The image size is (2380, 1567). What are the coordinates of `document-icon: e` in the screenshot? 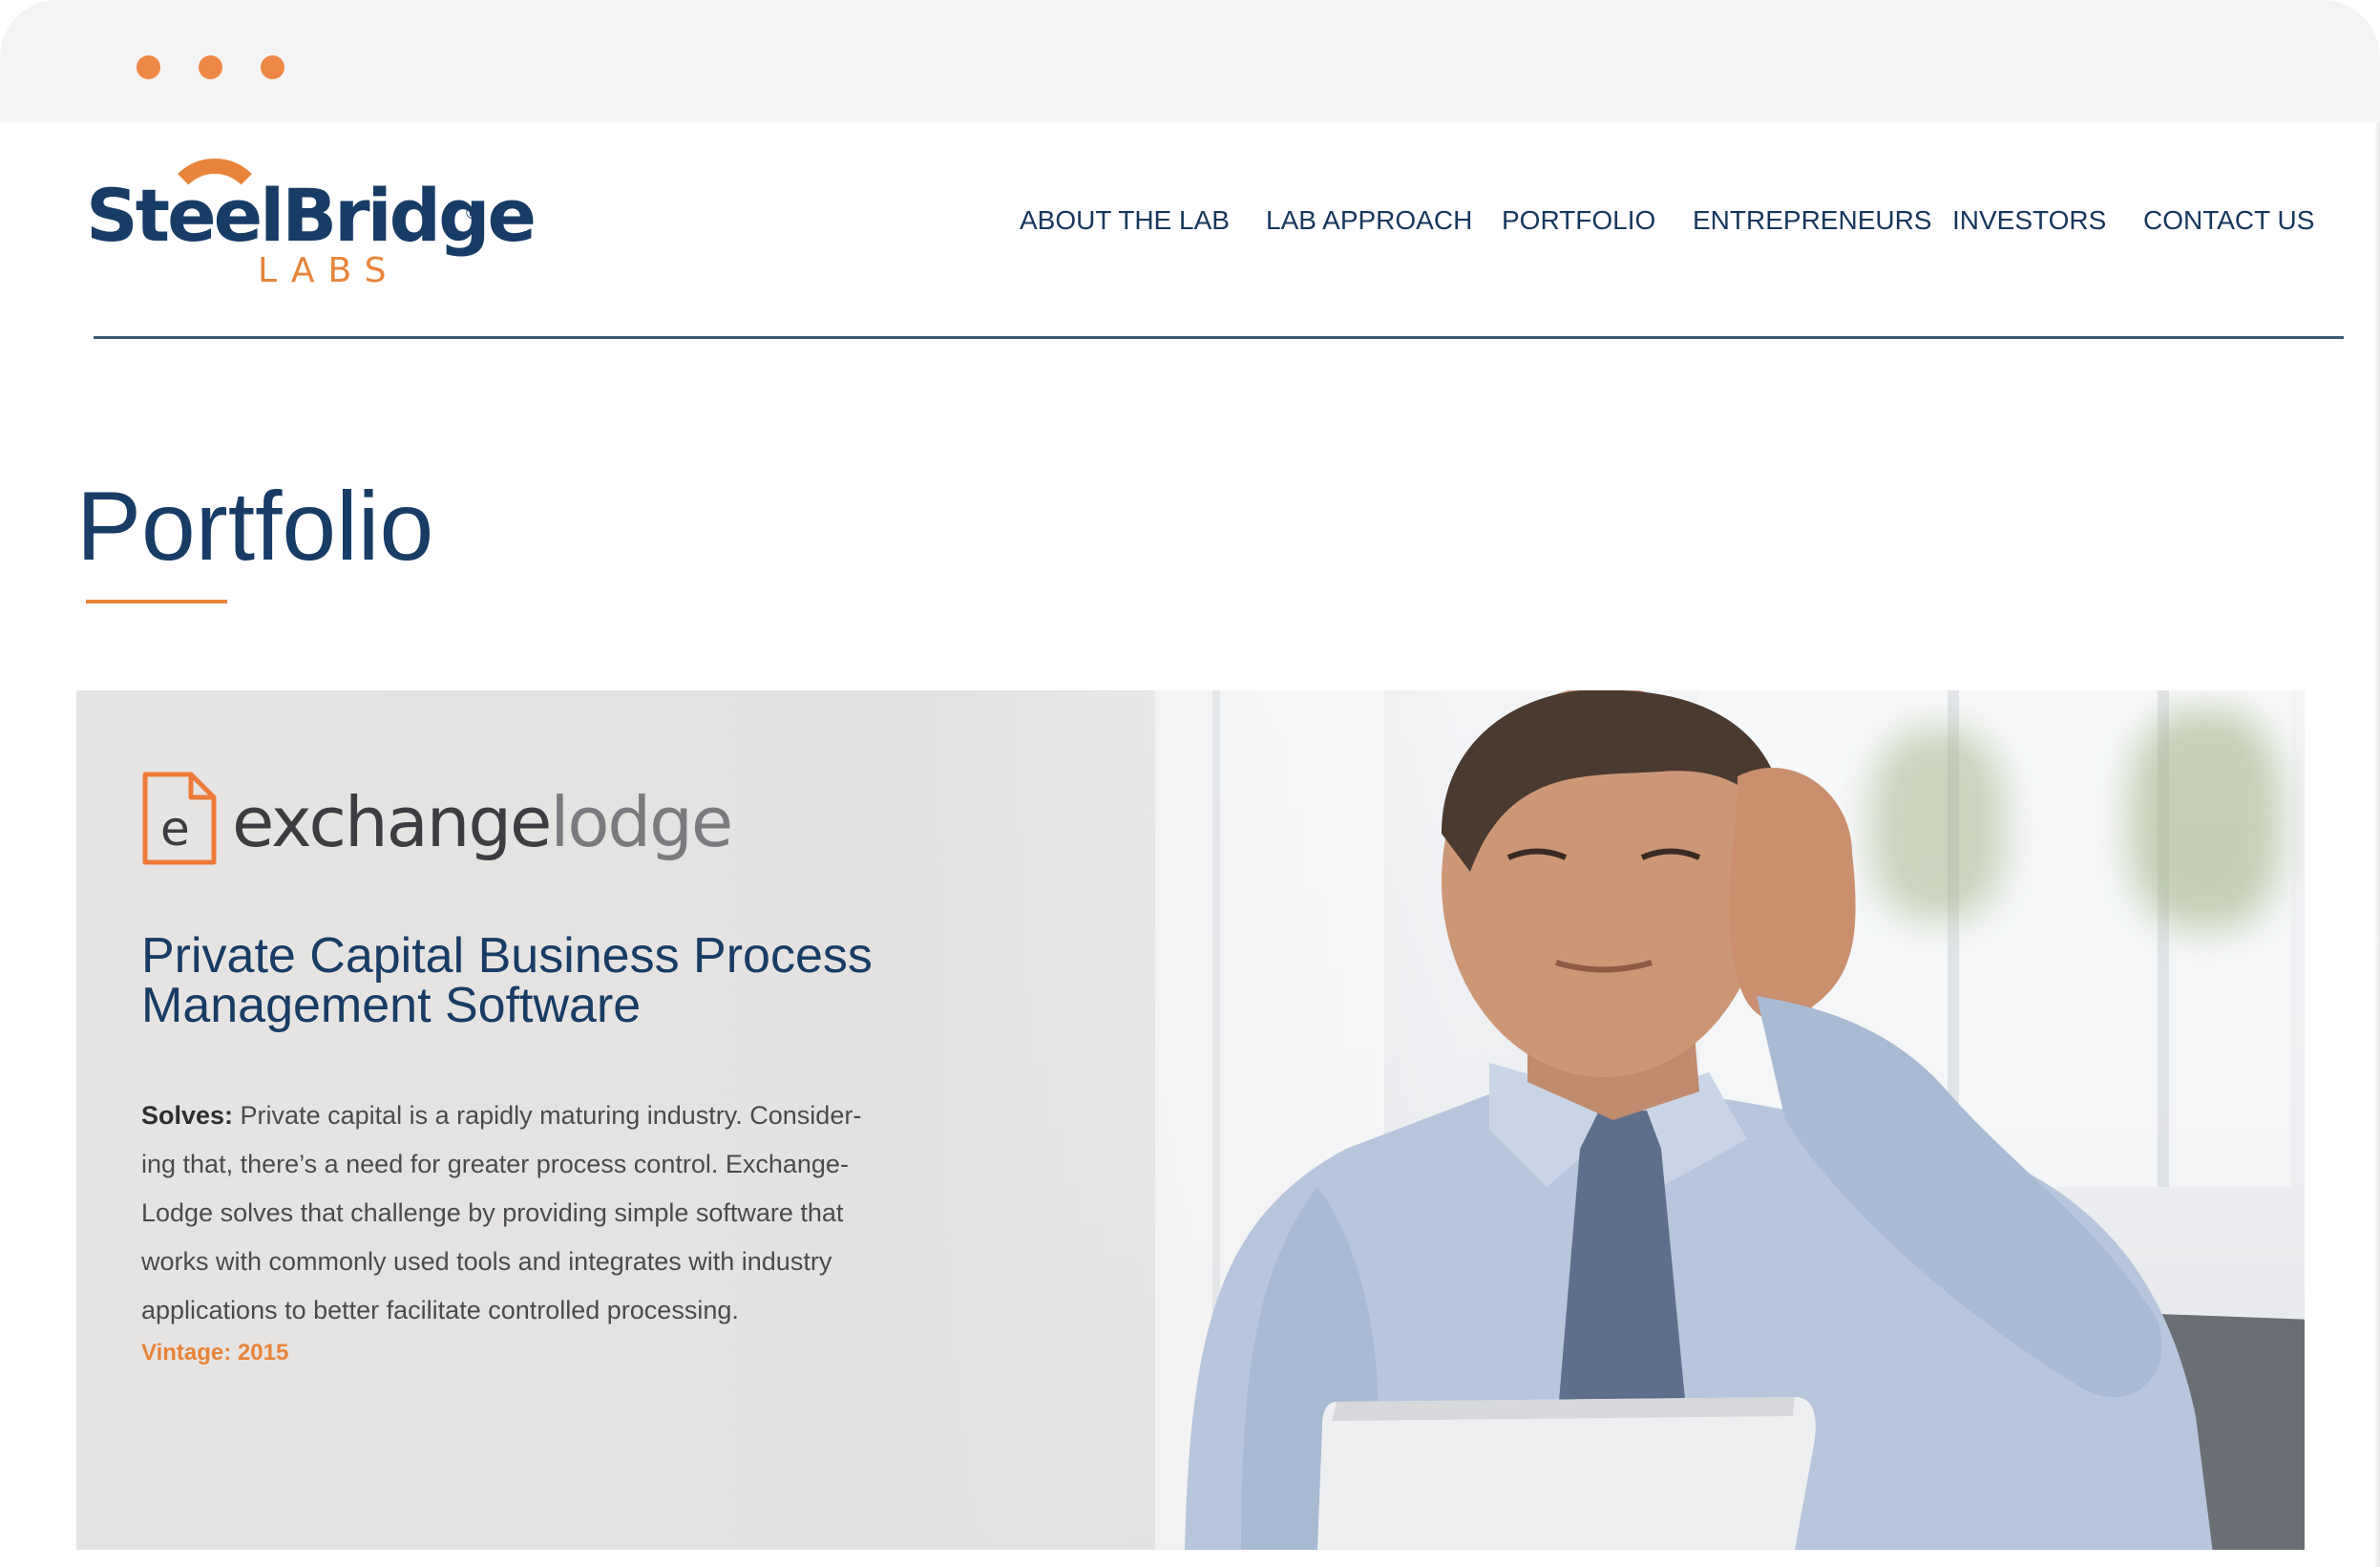 It's located at (179, 818).